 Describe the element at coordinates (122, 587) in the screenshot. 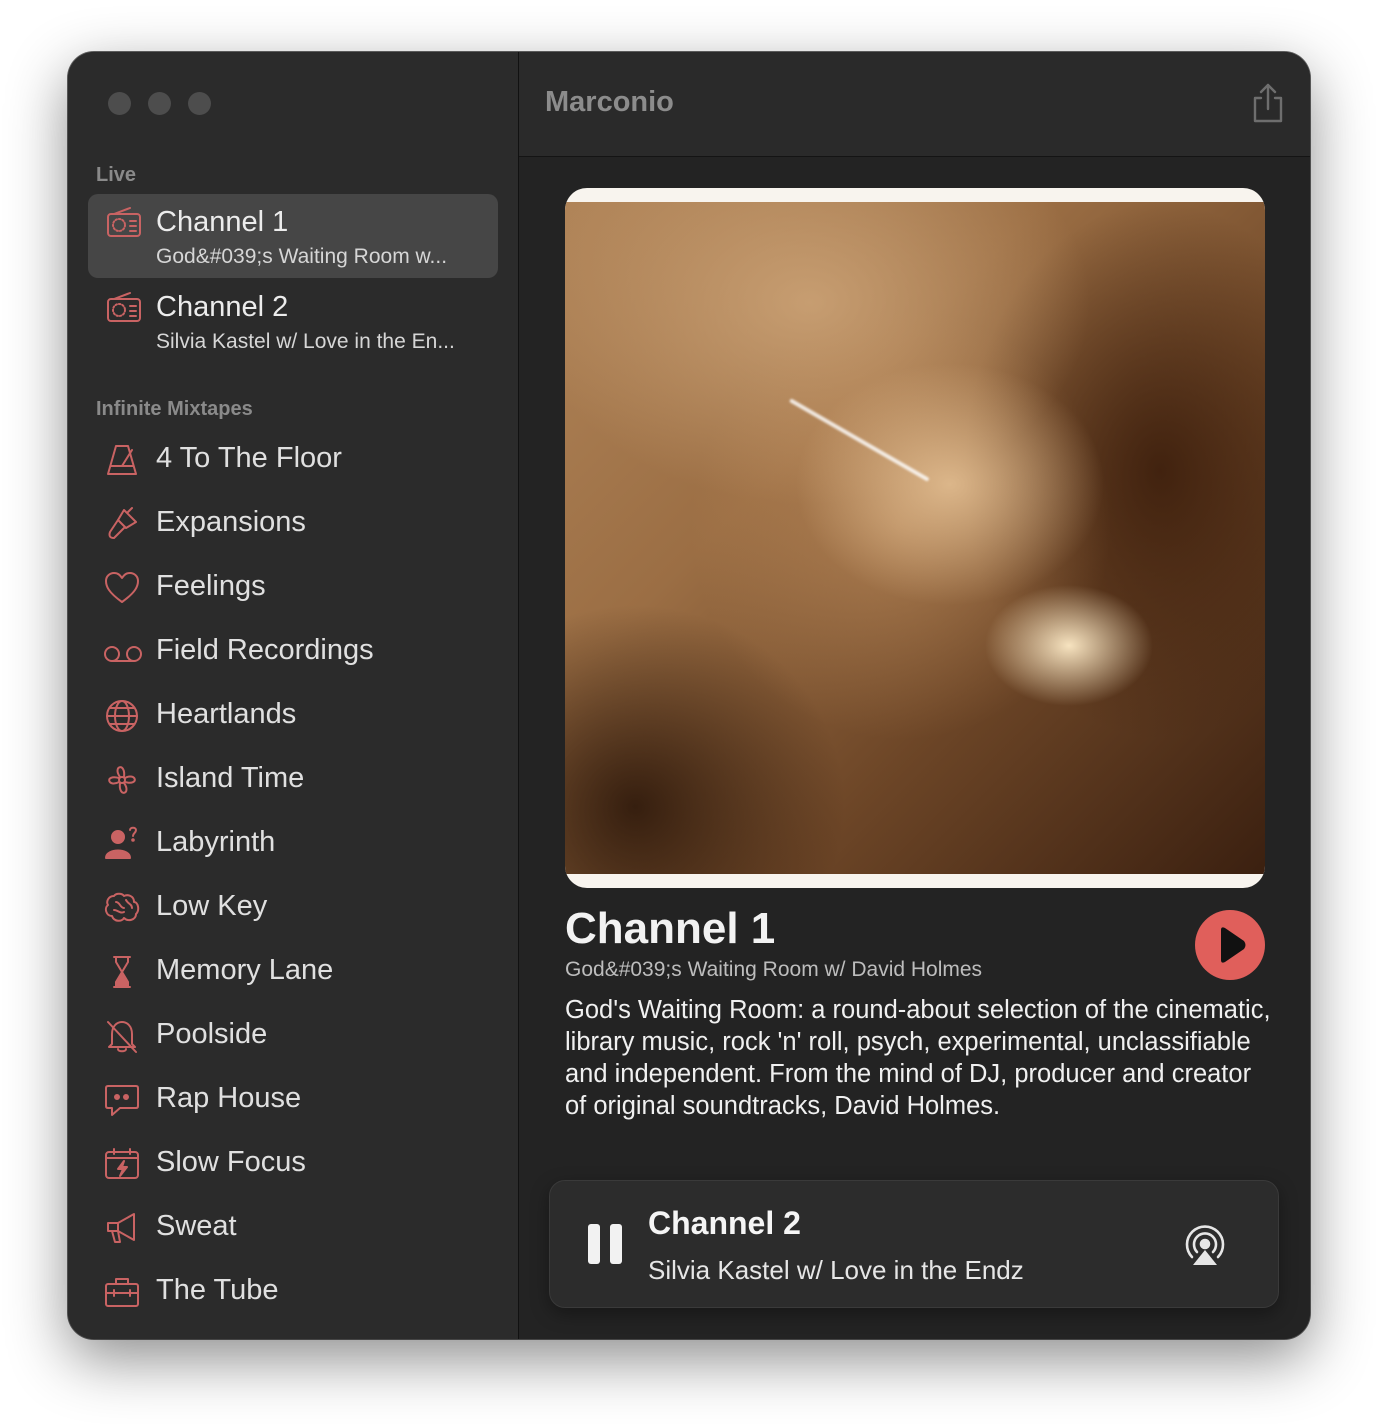

I see `heart-icon` at that location.